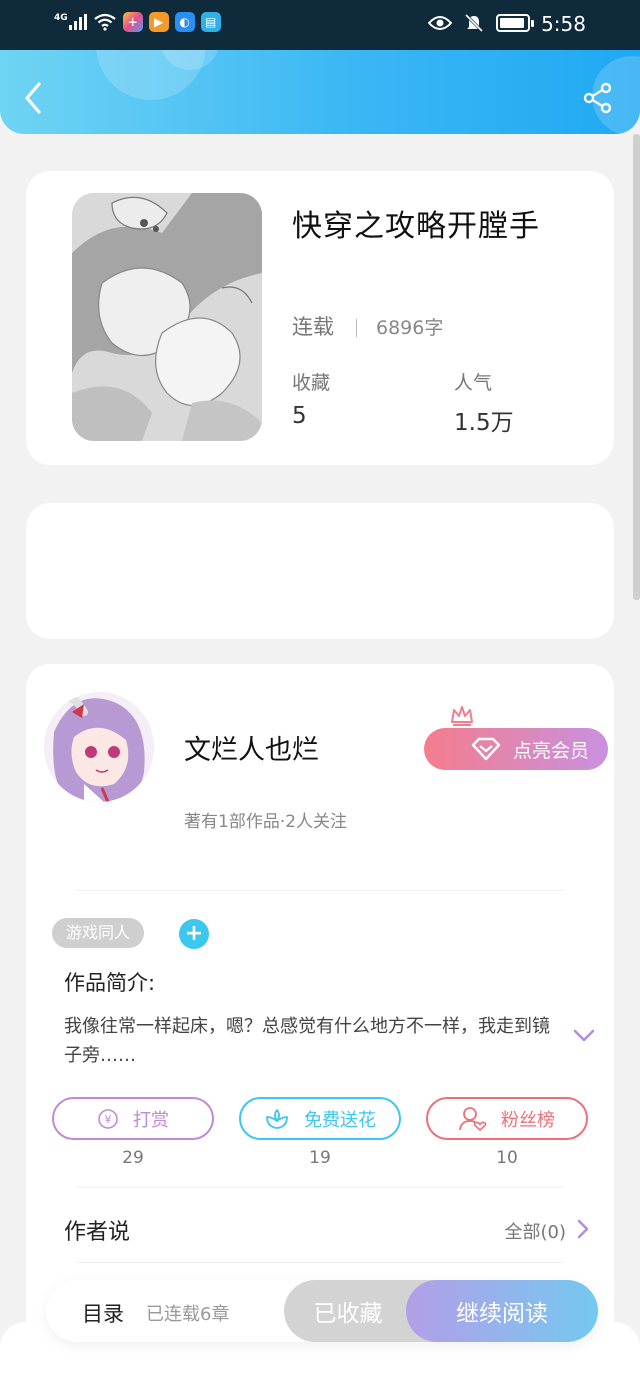  What do you see at coordinates (484, 423) in the screenshot?
I see `popularity-value: 1.5万` at bounding box center [484, 423].